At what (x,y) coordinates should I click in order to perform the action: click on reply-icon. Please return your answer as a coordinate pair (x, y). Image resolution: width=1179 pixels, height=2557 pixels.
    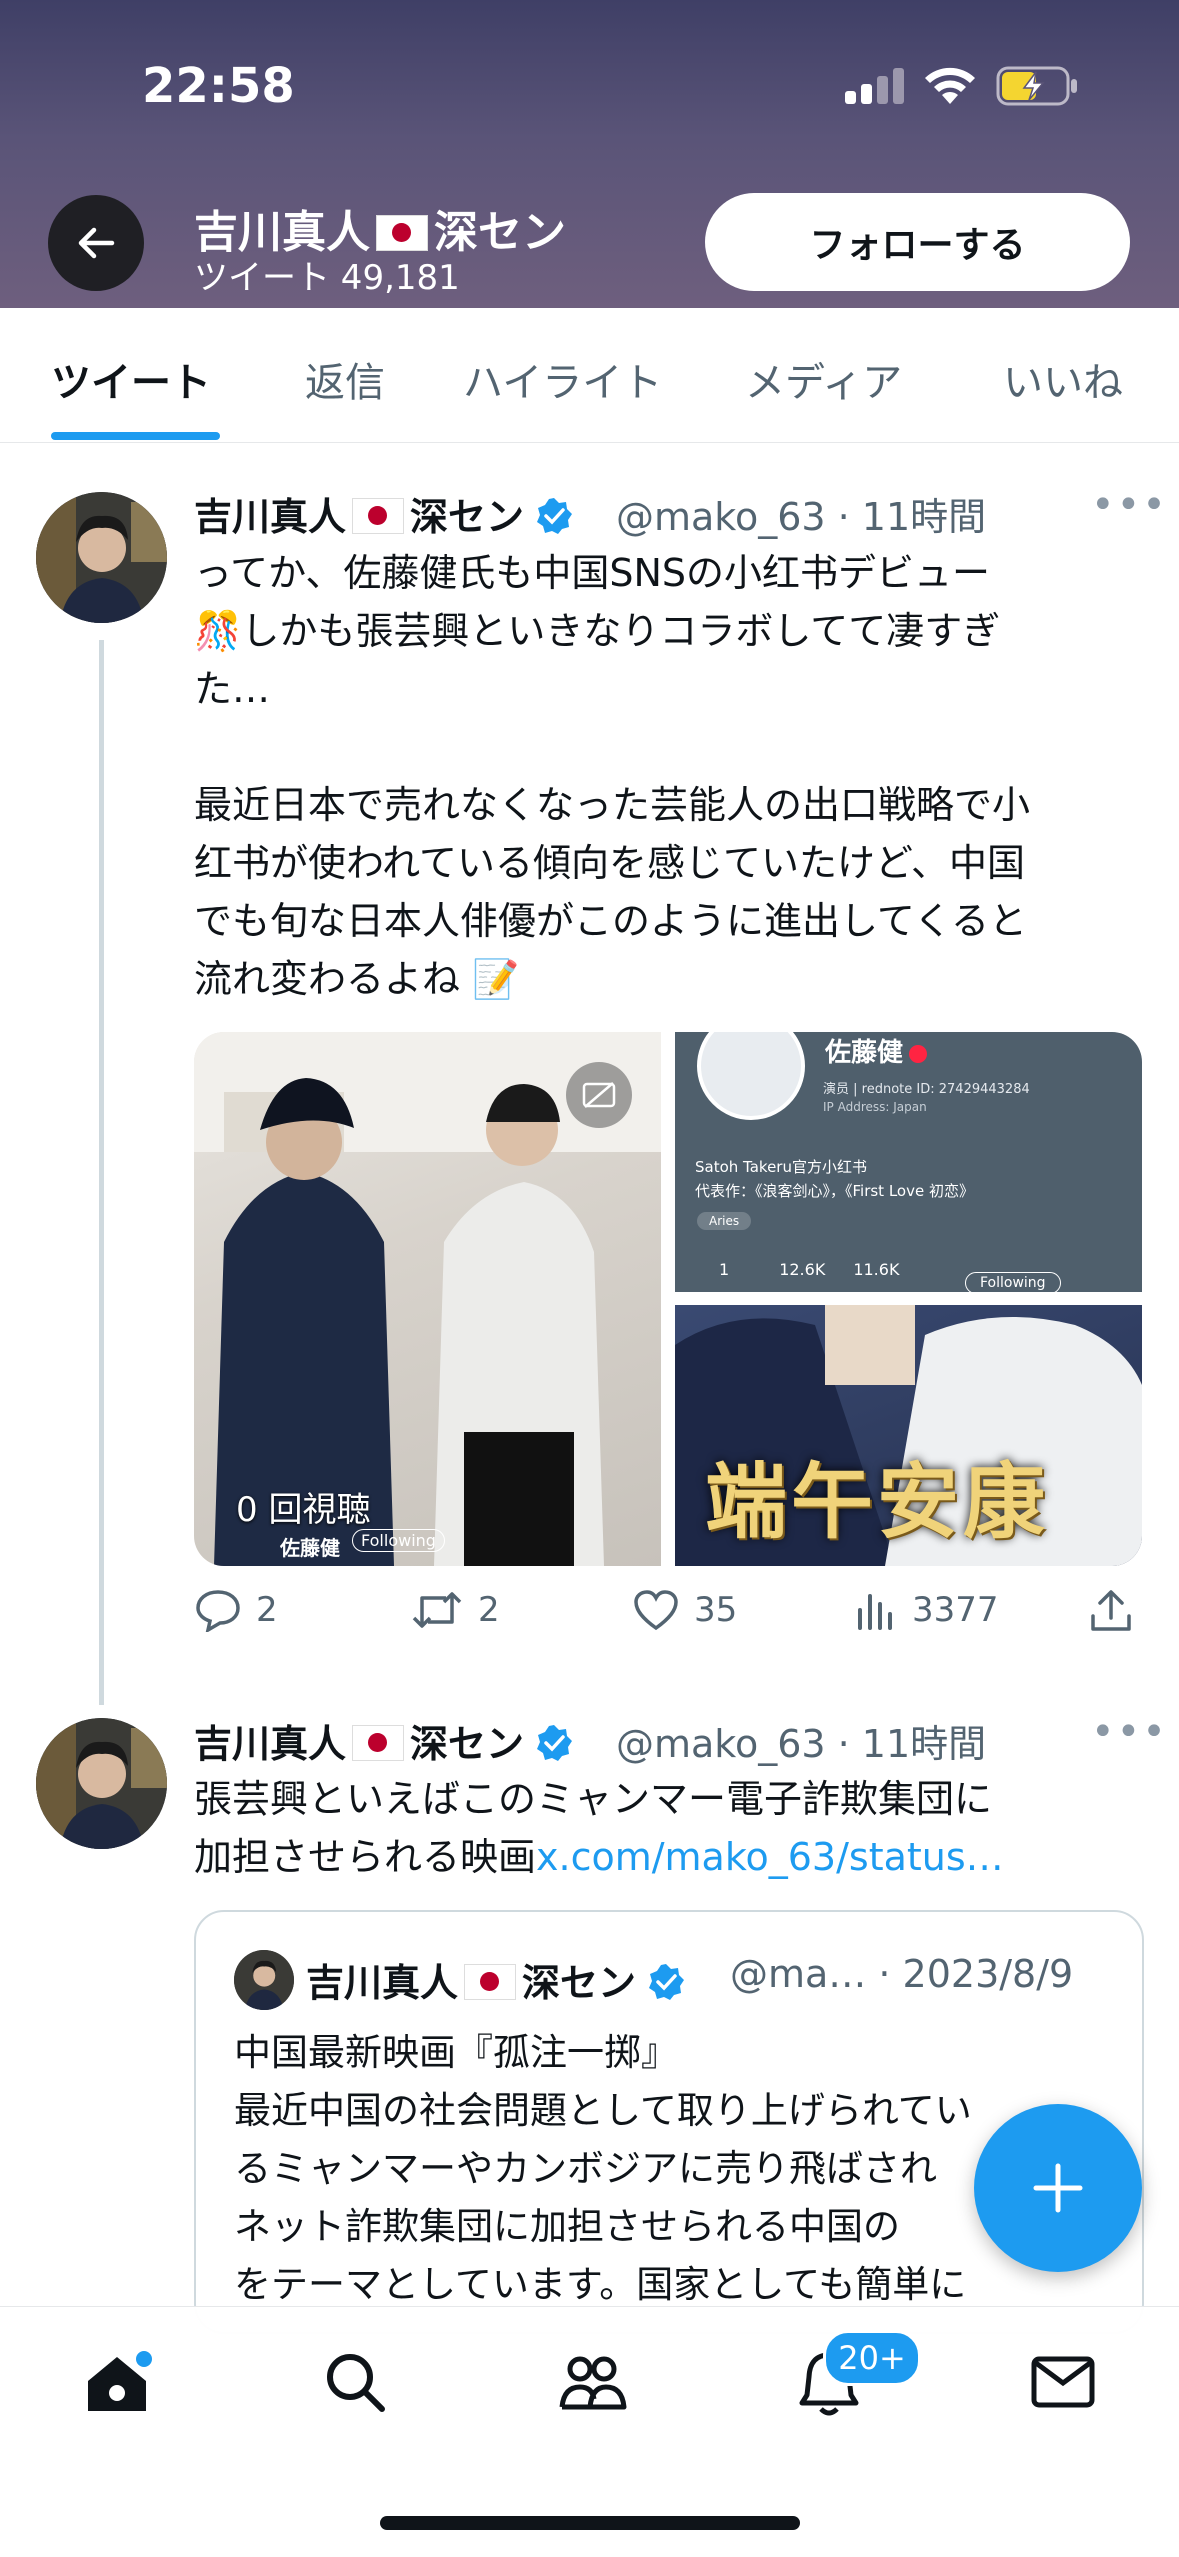
    Looking at the image, I should click on (218, 1611).